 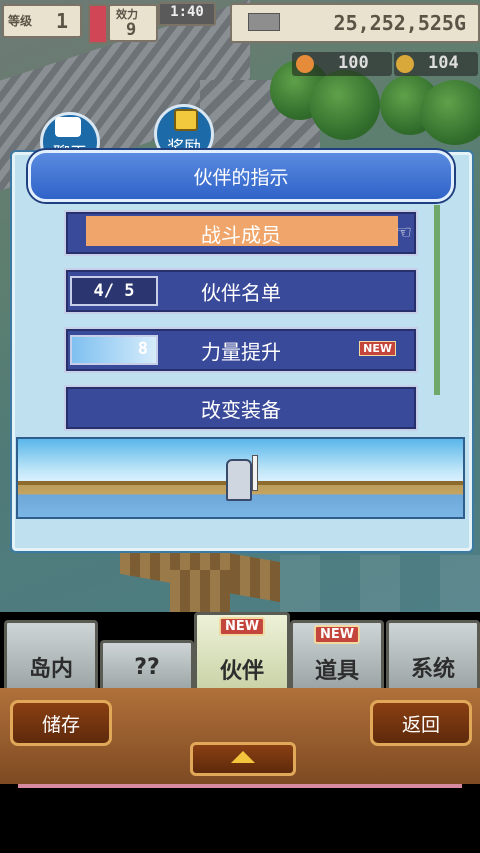 What do you see at coordinates (437, 300) in the screenshot?
I see `scrollbar` at bounding box center [437, 300].